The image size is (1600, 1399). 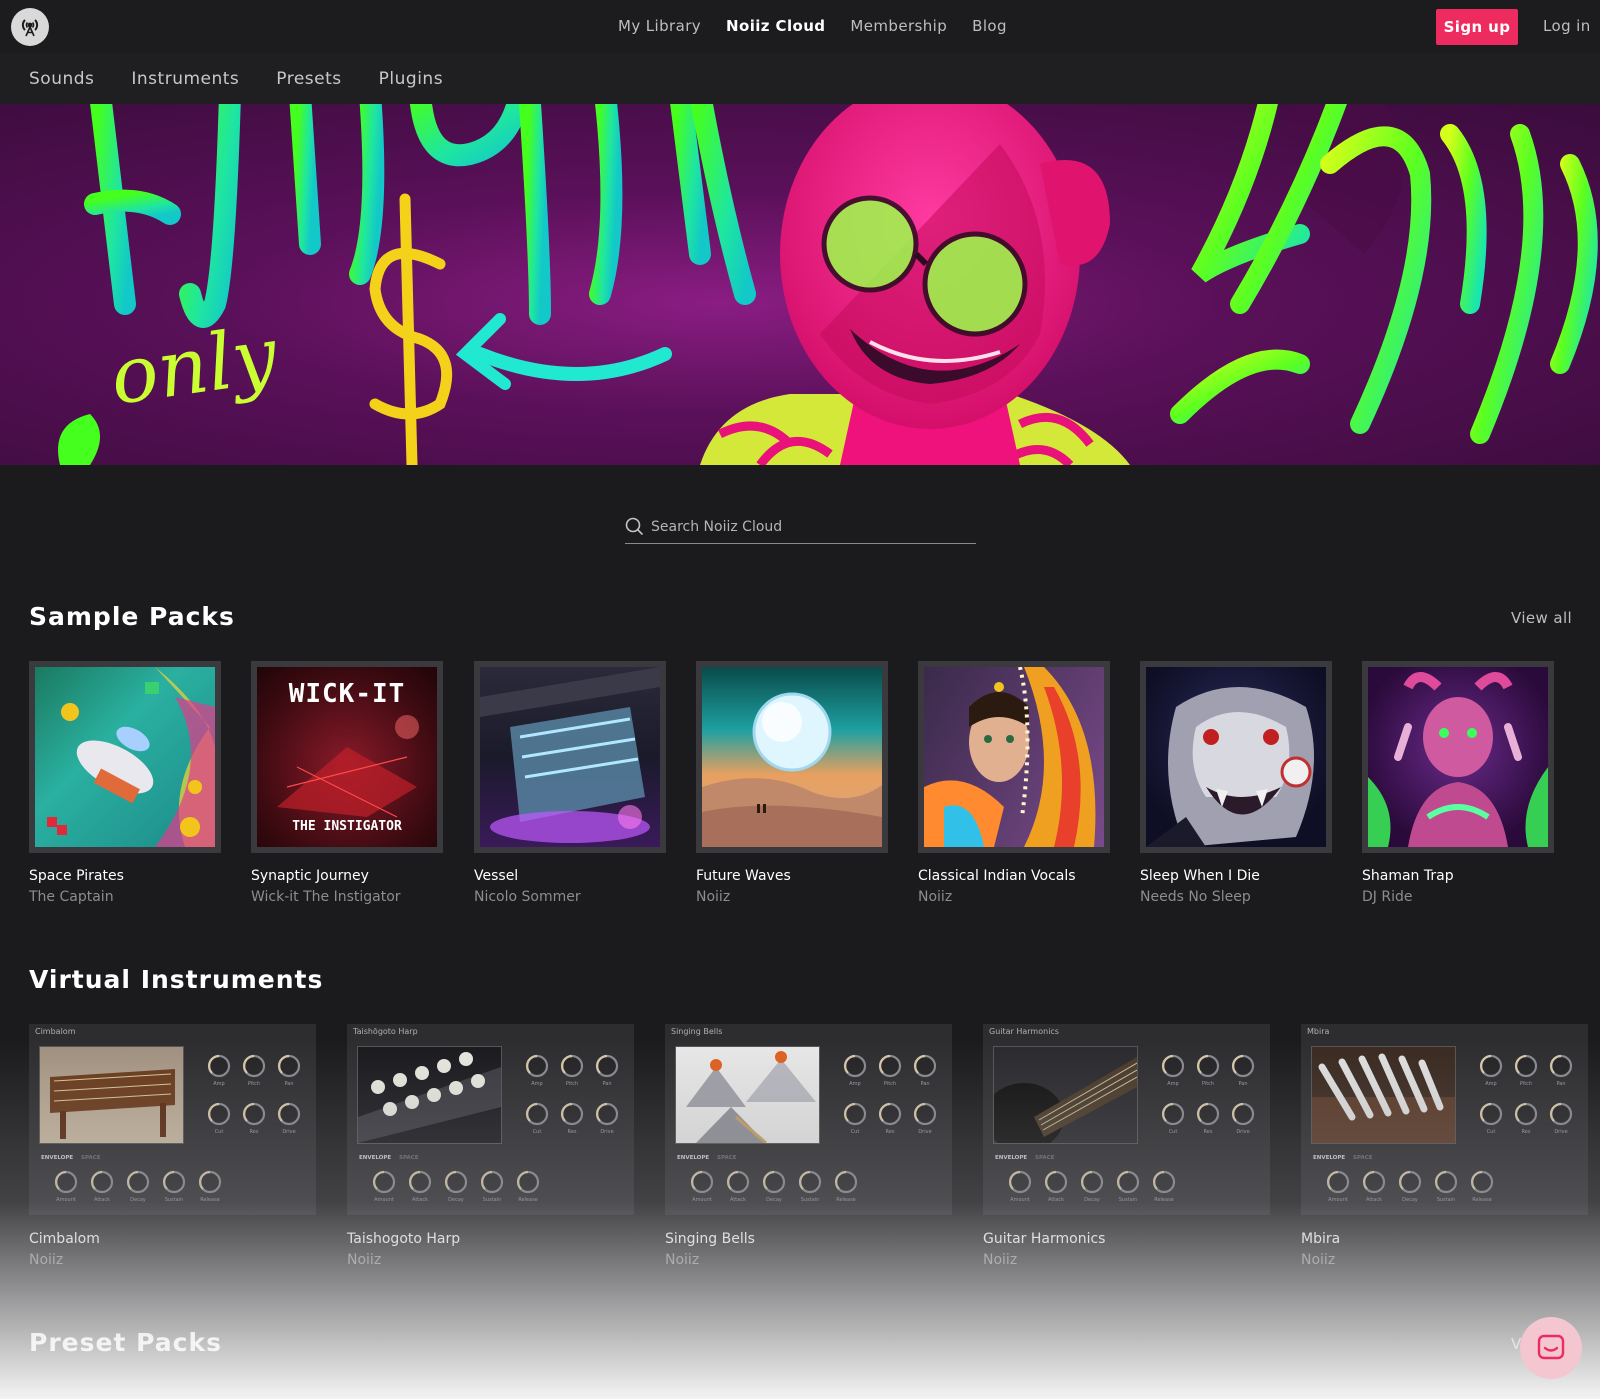 I want to click on knob-label: Res, so click(x=890, y=1132).